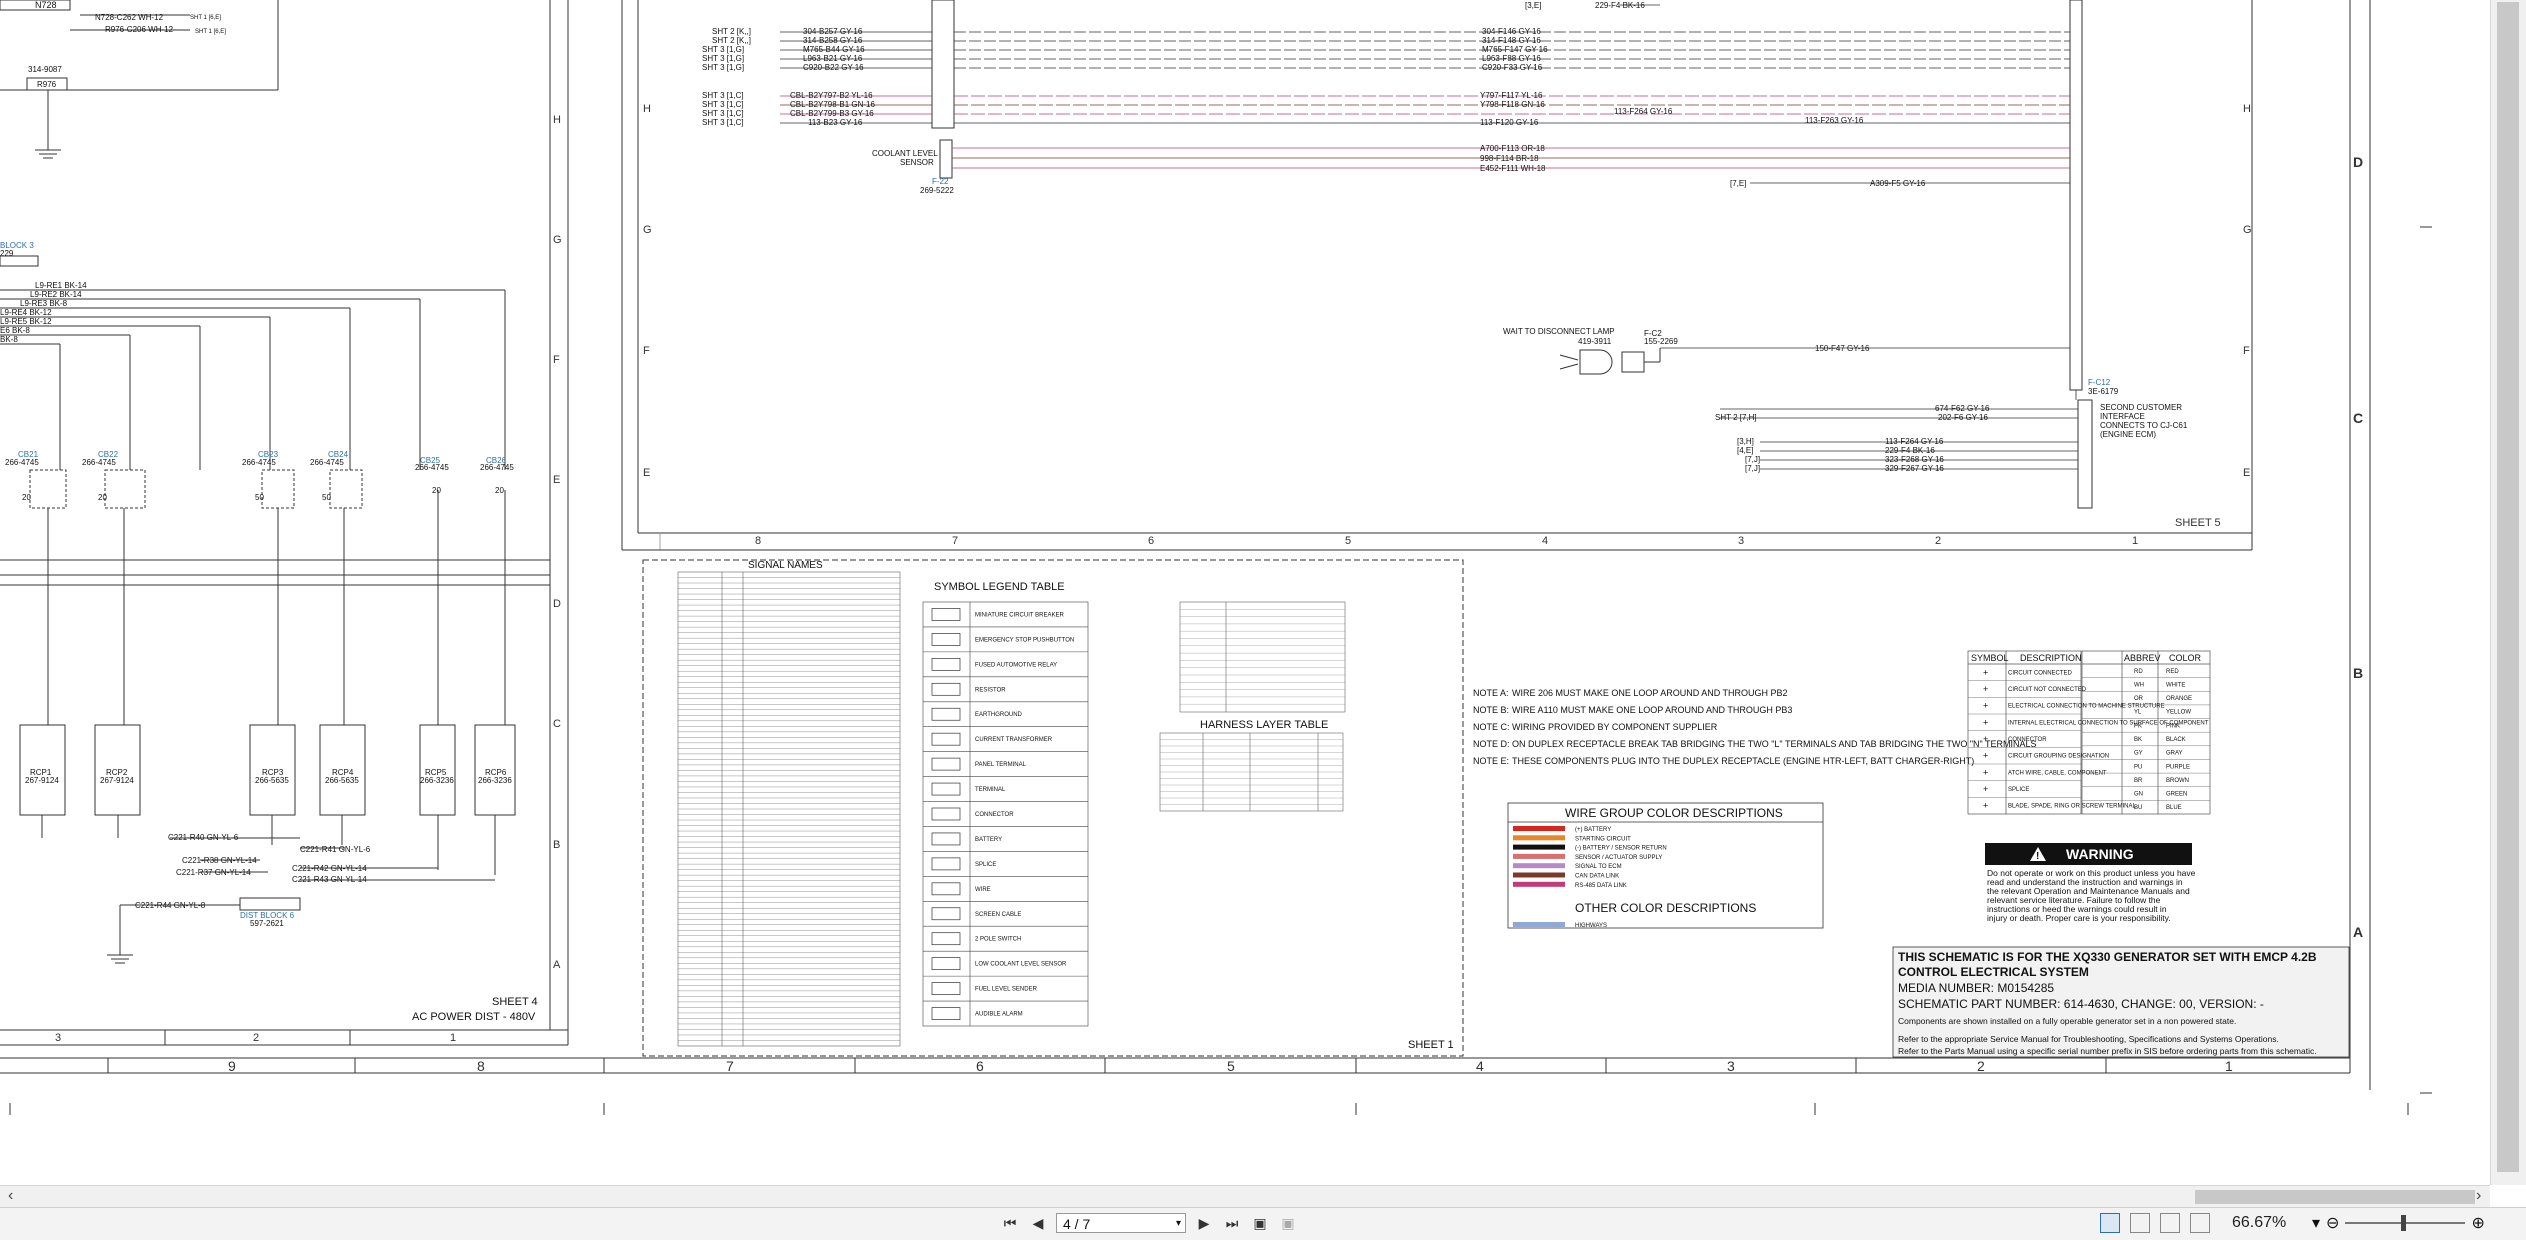 This screenshot has width=2526, height=1240. What do you see at coordinates (1976, 988) in the screenshot?
I see `svg-text: MEDIA NUMBER: M0154285` at bounding box center [1976, 988].